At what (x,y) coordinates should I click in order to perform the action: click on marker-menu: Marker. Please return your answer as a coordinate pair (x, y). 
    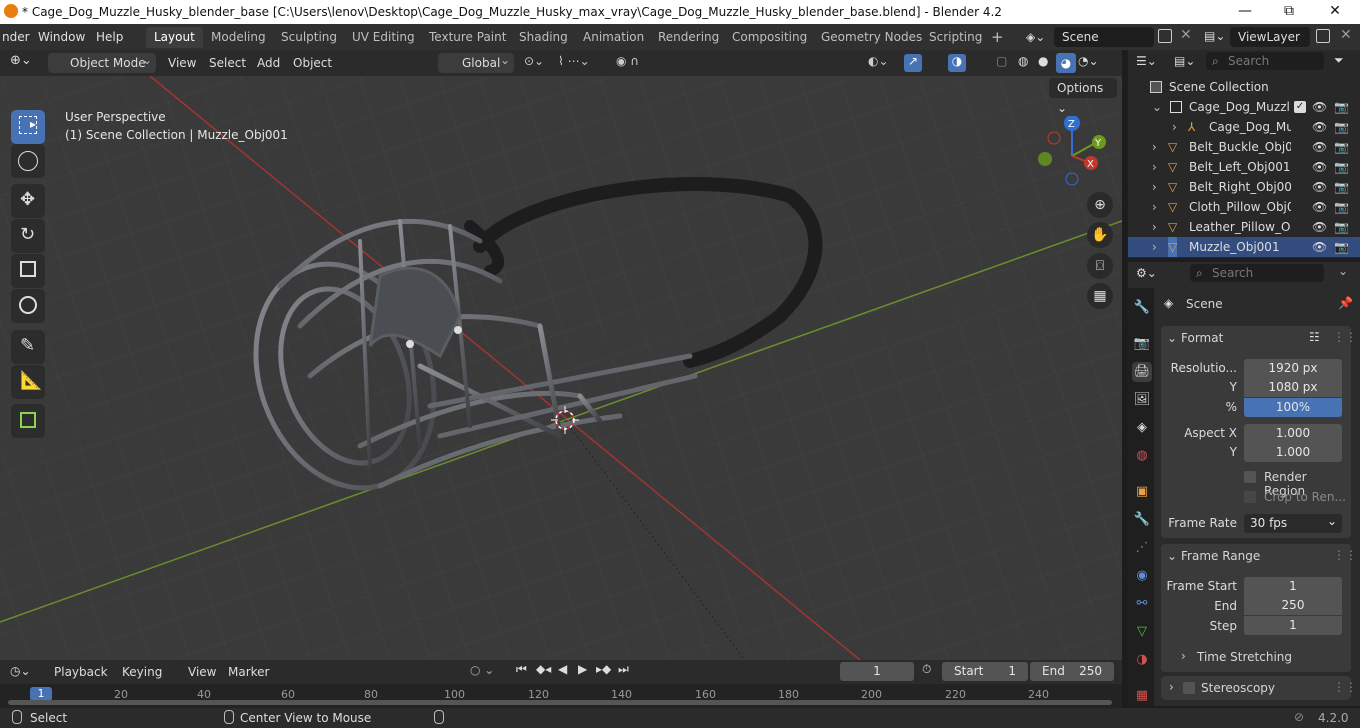
    Looking at the image, I should click on (248, 672).